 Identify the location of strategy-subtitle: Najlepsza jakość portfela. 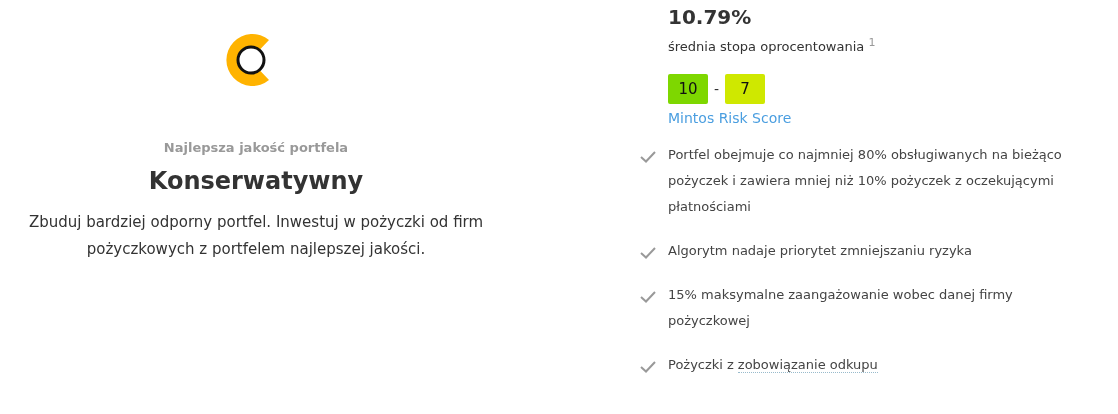
(256, 147).